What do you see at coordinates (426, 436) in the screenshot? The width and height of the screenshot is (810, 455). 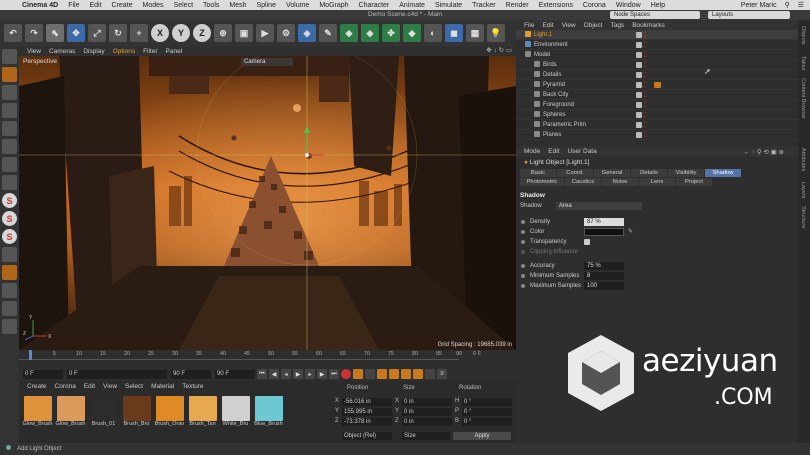 I see `size-mode-dropdown: Size` at bounding box center [426, 436].